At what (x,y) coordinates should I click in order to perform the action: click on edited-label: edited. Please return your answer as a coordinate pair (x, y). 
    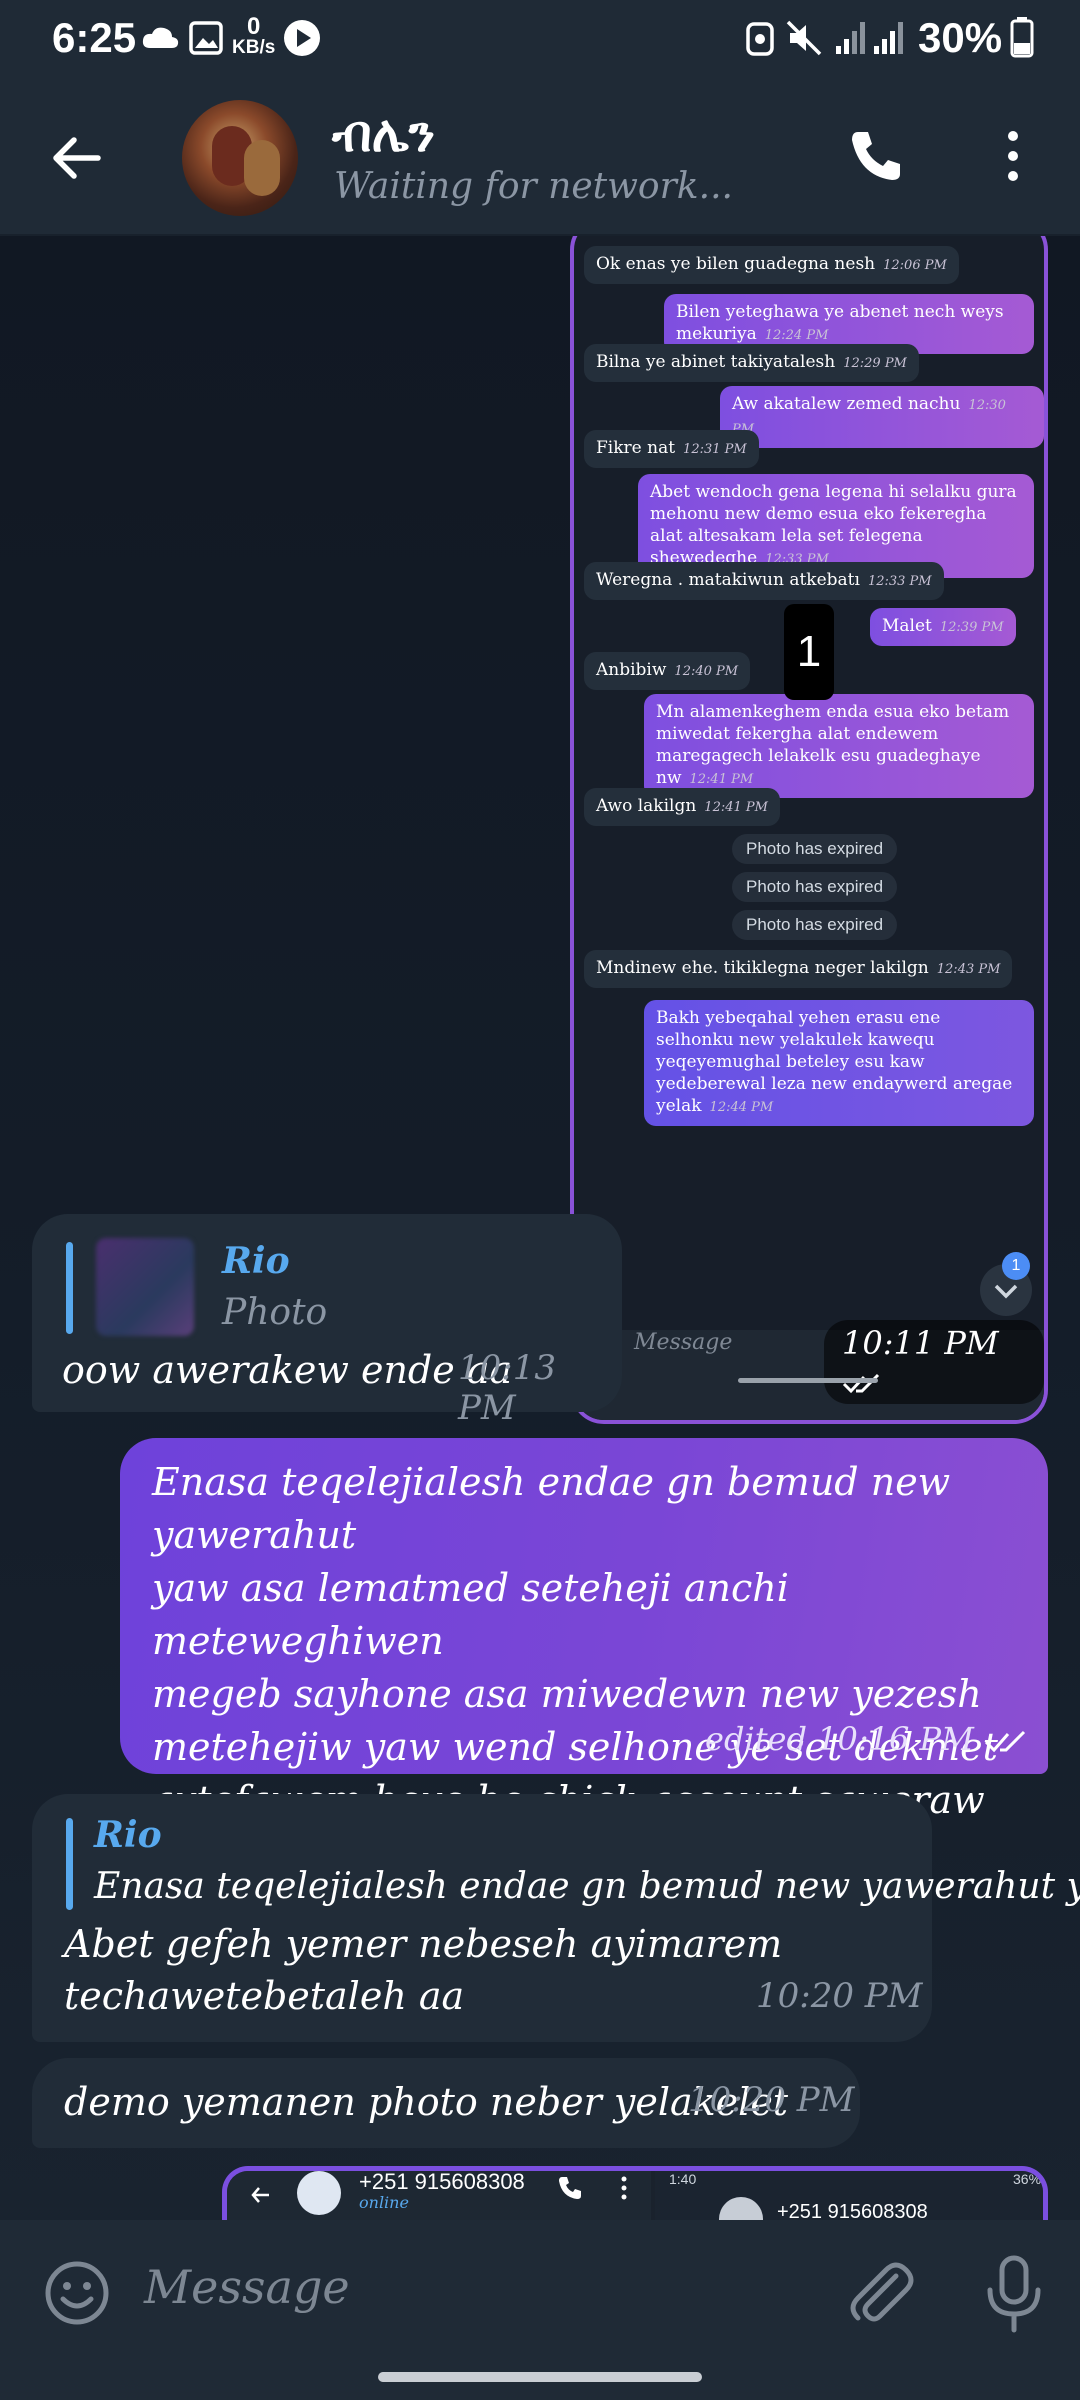
    Looking at the image, I should click on (756, 1739).